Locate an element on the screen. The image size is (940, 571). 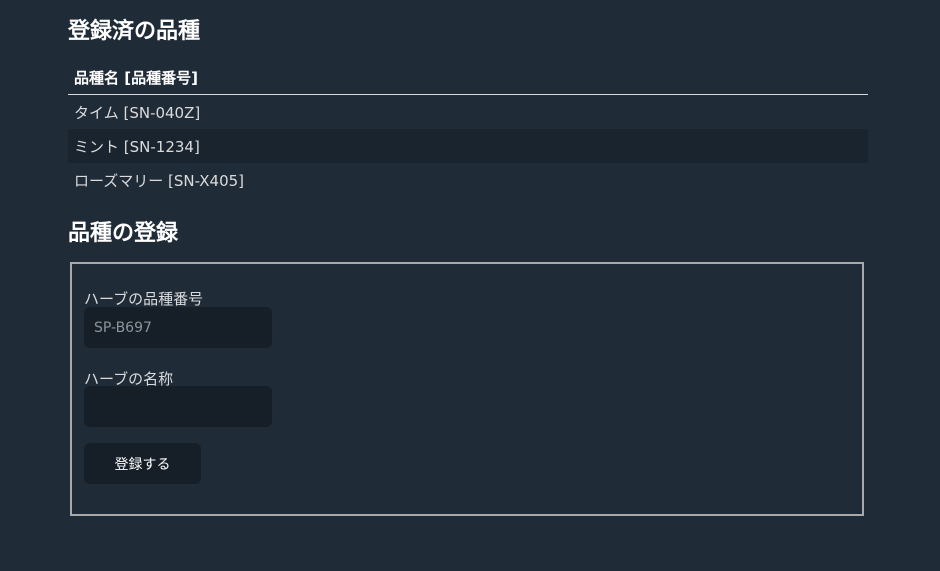
registered-varieties-title: 登録済の品種 is located at coordinates (134, 31).